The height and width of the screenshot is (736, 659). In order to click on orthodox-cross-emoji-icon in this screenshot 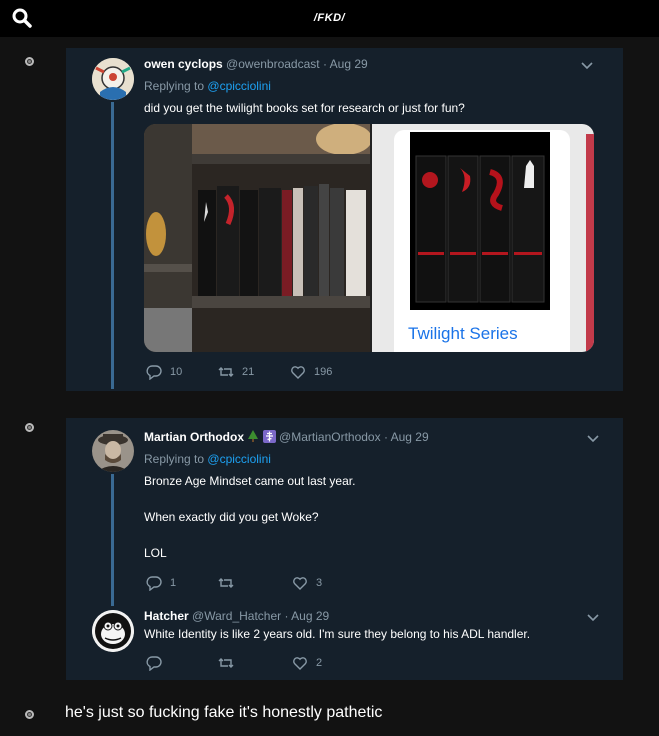, I will do `click(269, 436)`.